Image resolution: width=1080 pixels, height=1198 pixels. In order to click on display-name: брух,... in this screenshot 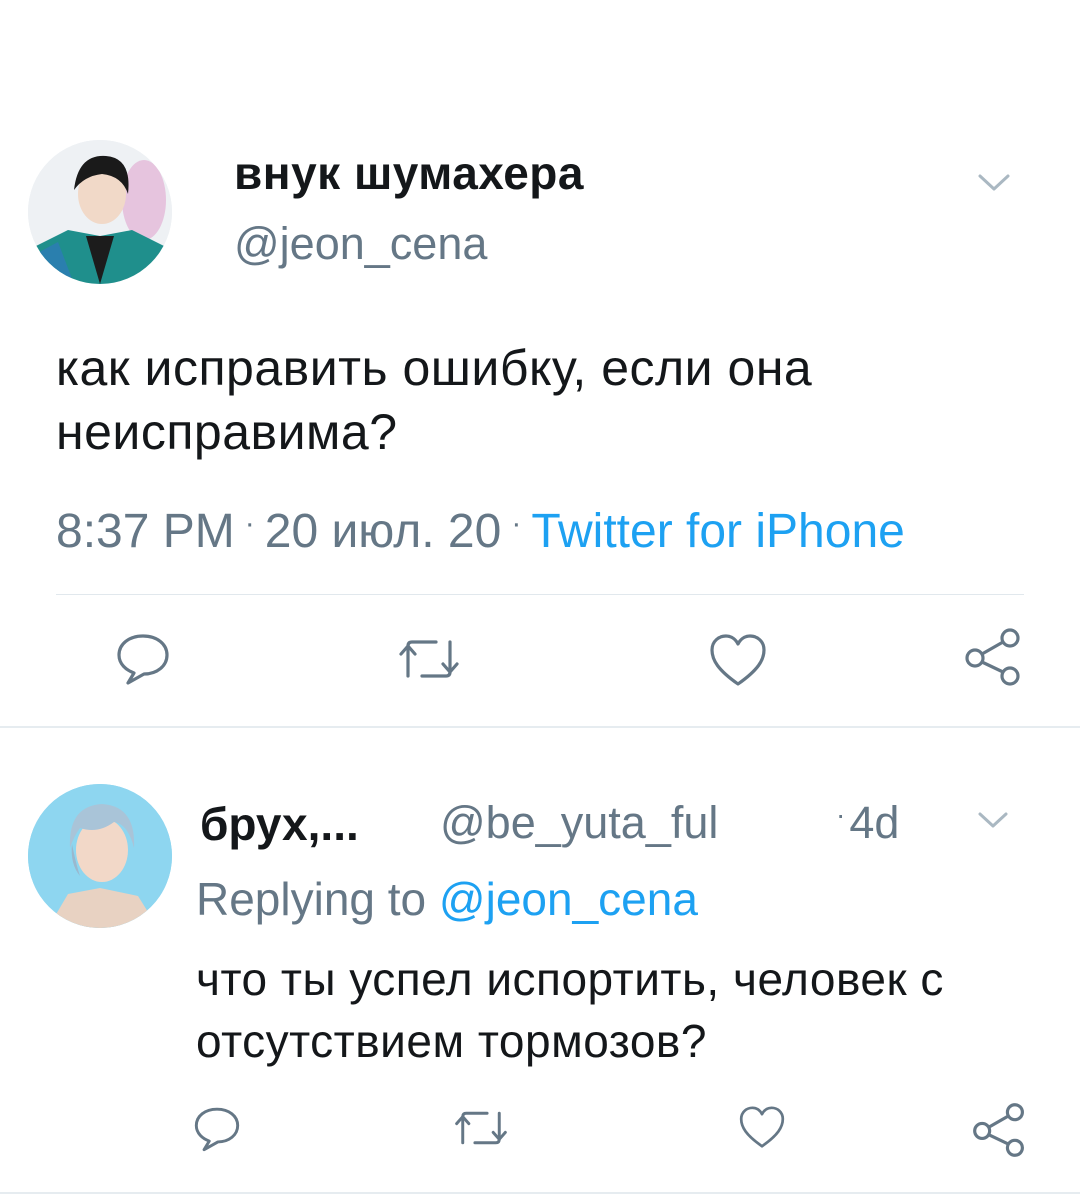, I will do `click(279, 824)`.